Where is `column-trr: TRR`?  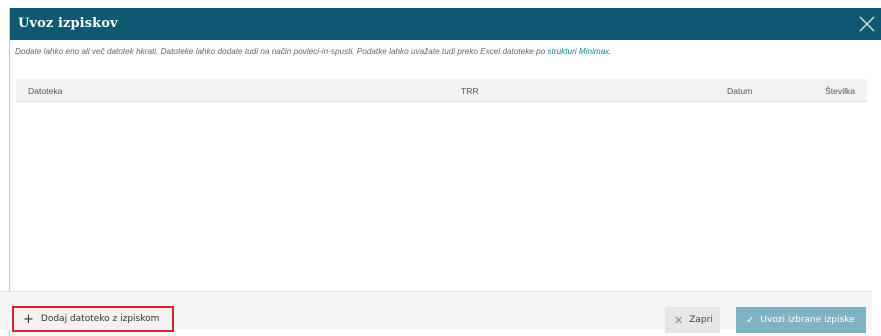
column-trr: TRR is located at coordinates (470, 91).